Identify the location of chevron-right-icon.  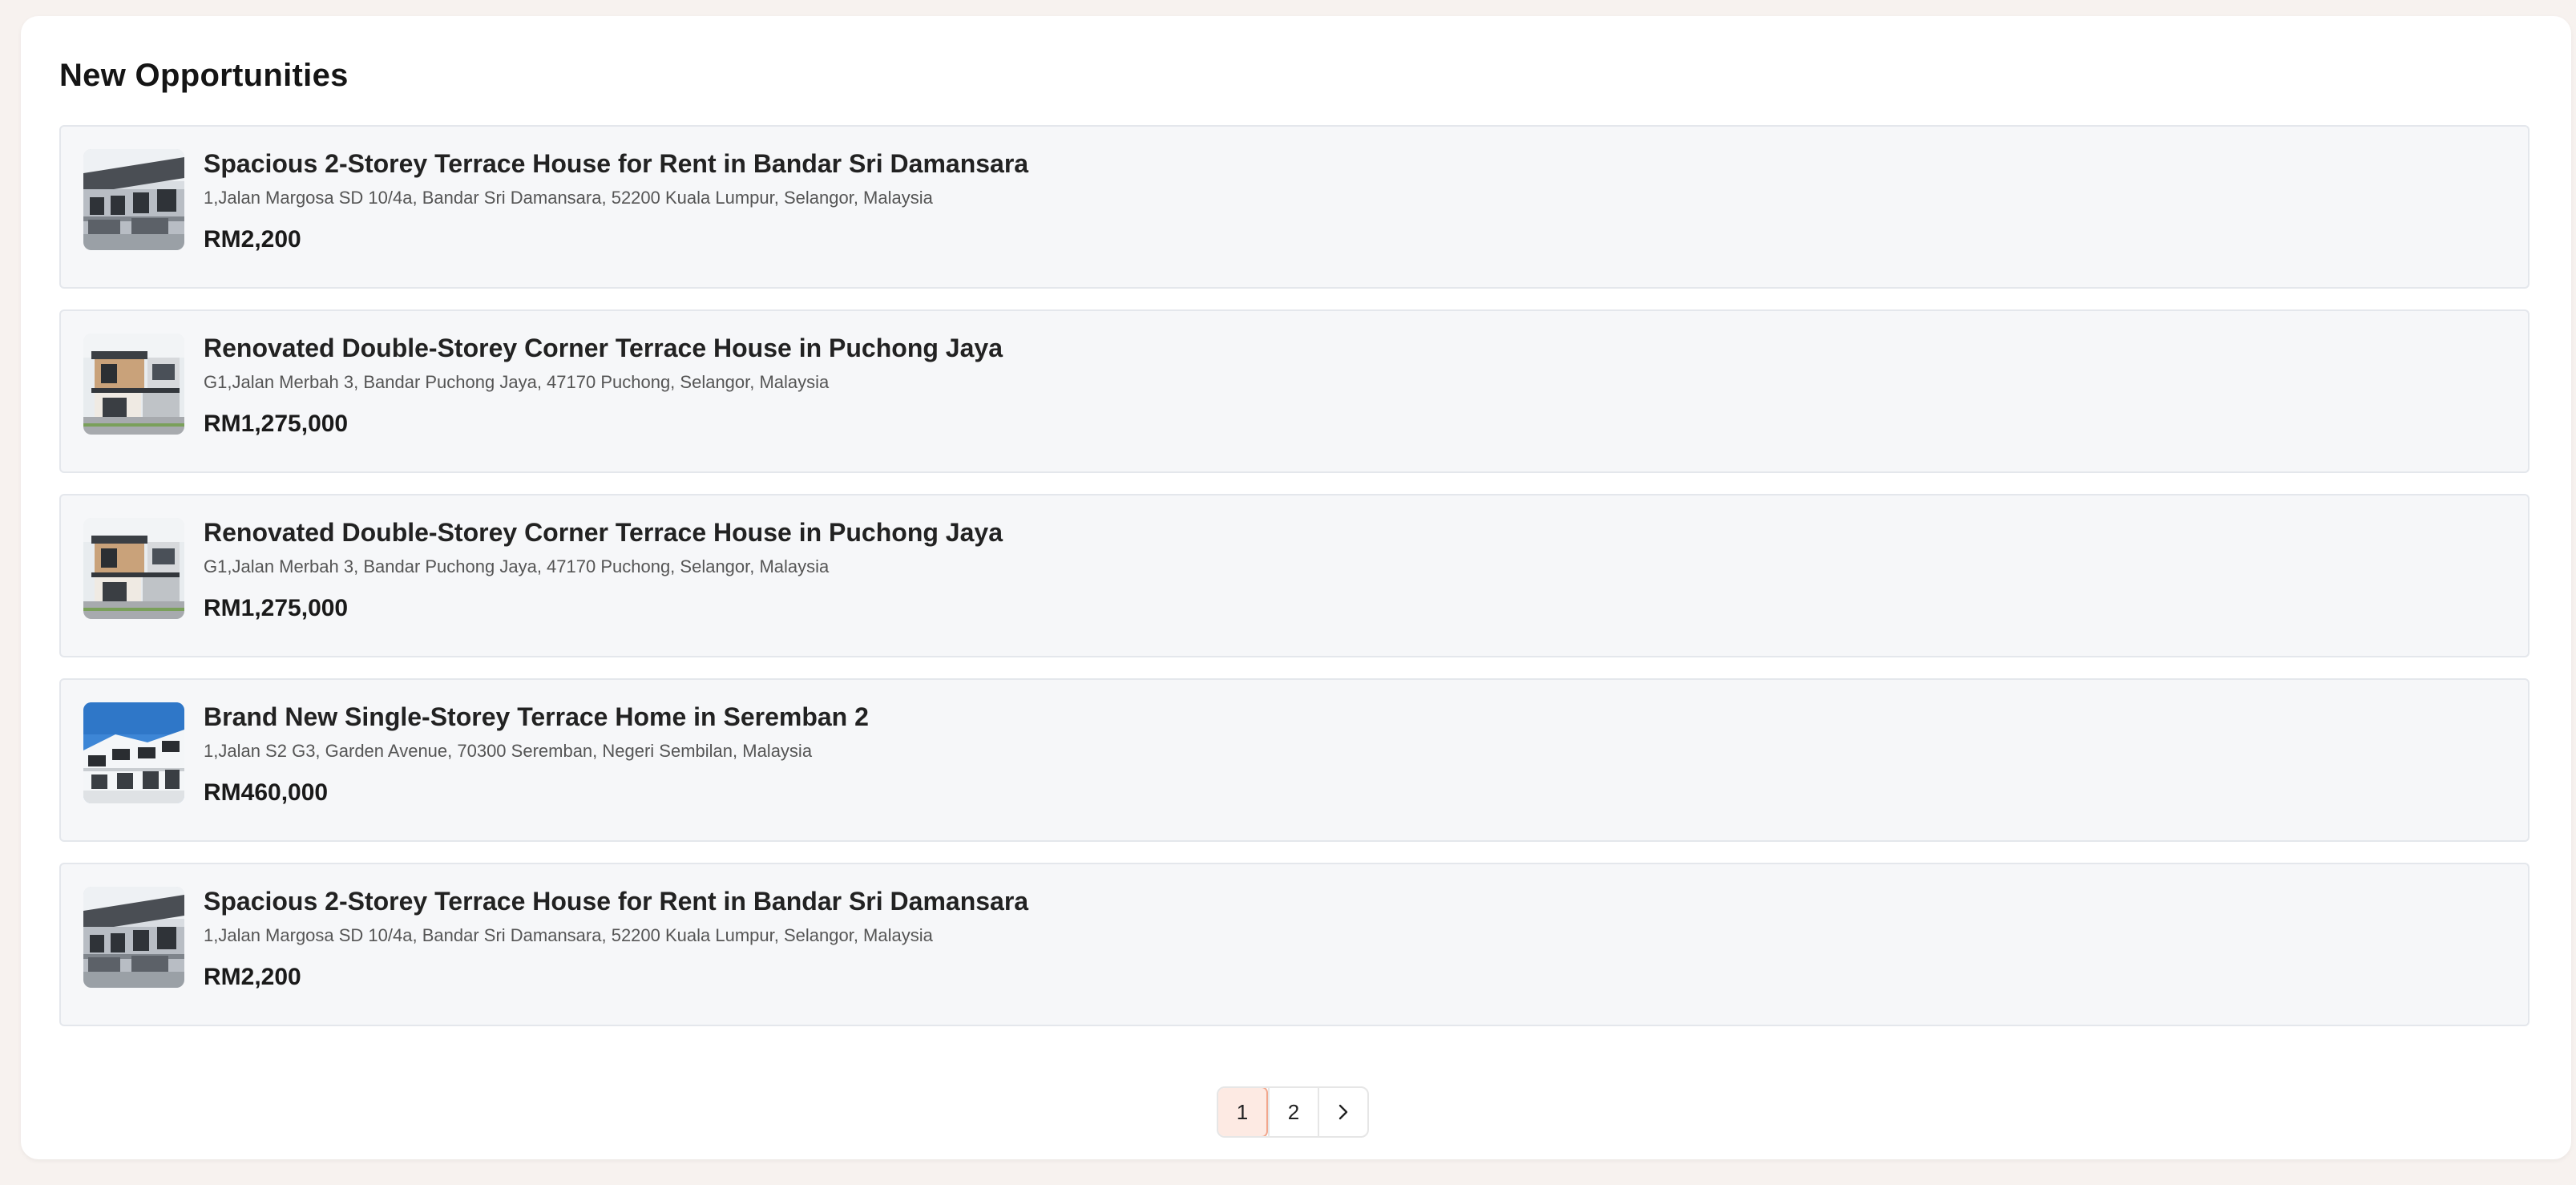
(1343, 1112).